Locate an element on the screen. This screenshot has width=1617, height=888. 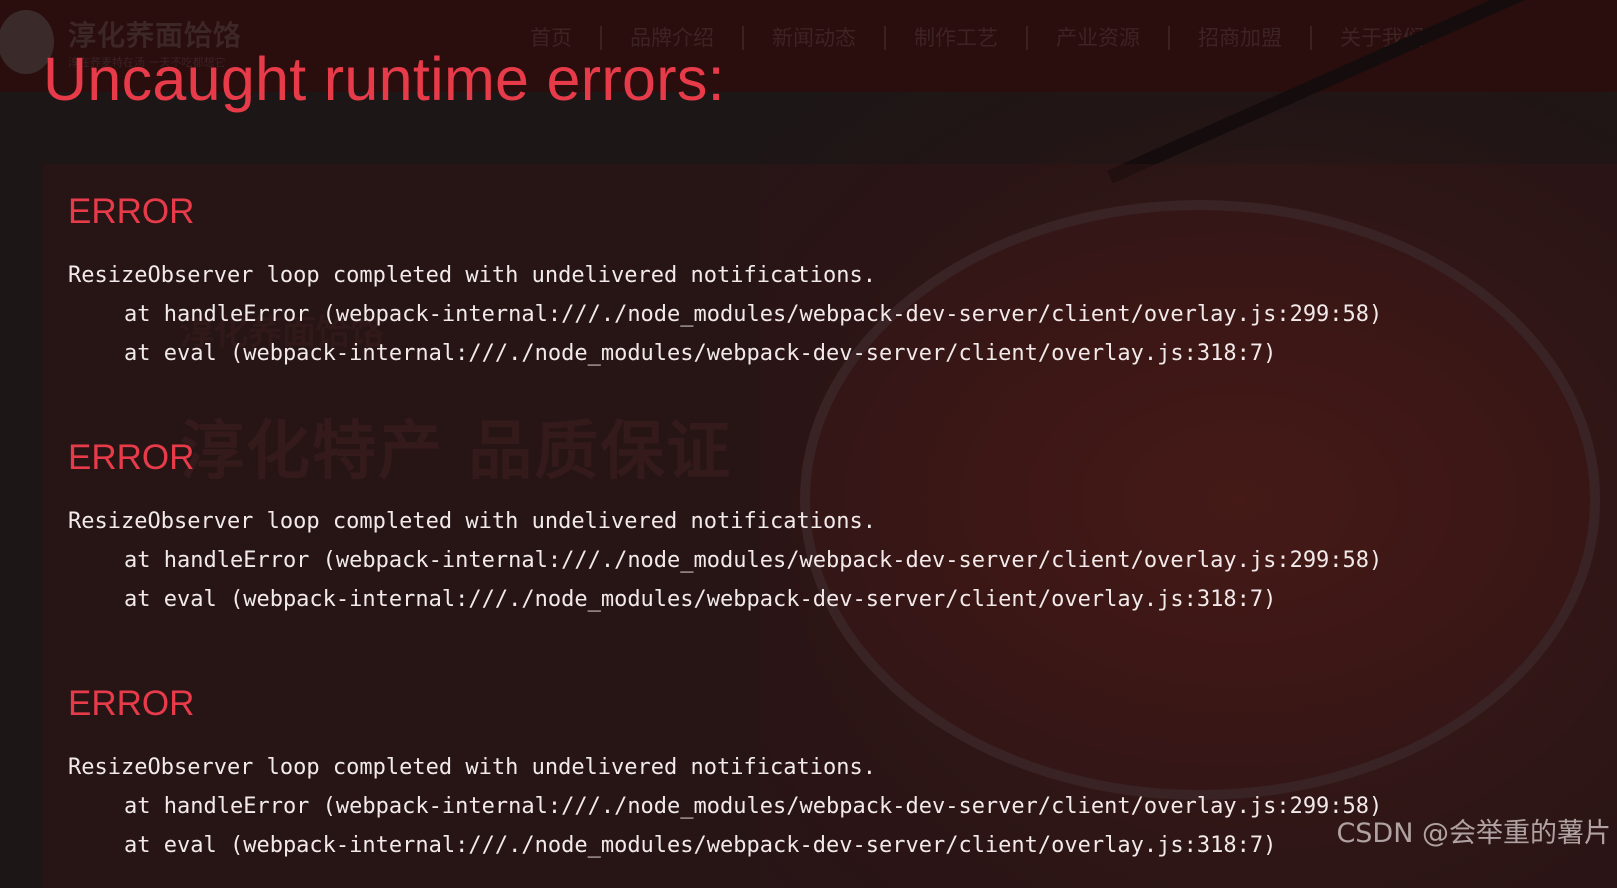
nav-item-resources: 产业资源 is located at coordinates (1099, 38).